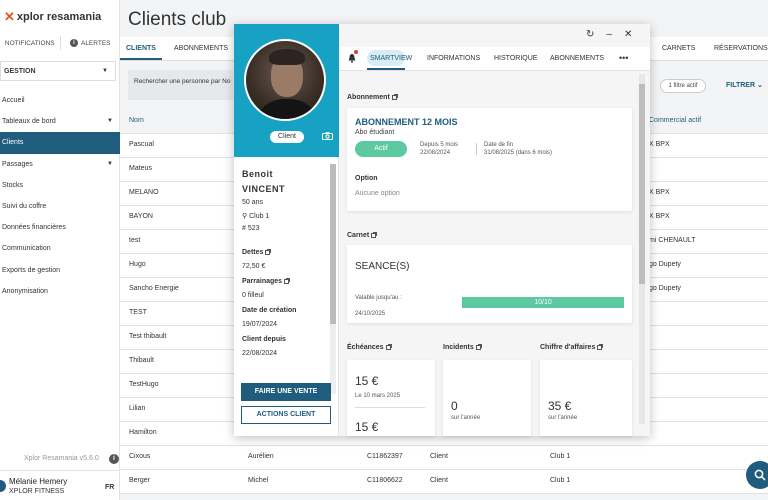  What do you see at coordinates (137, 264) in the screenshot?
I see `cell-nom: Hugo` at bounding box center [137, 264].